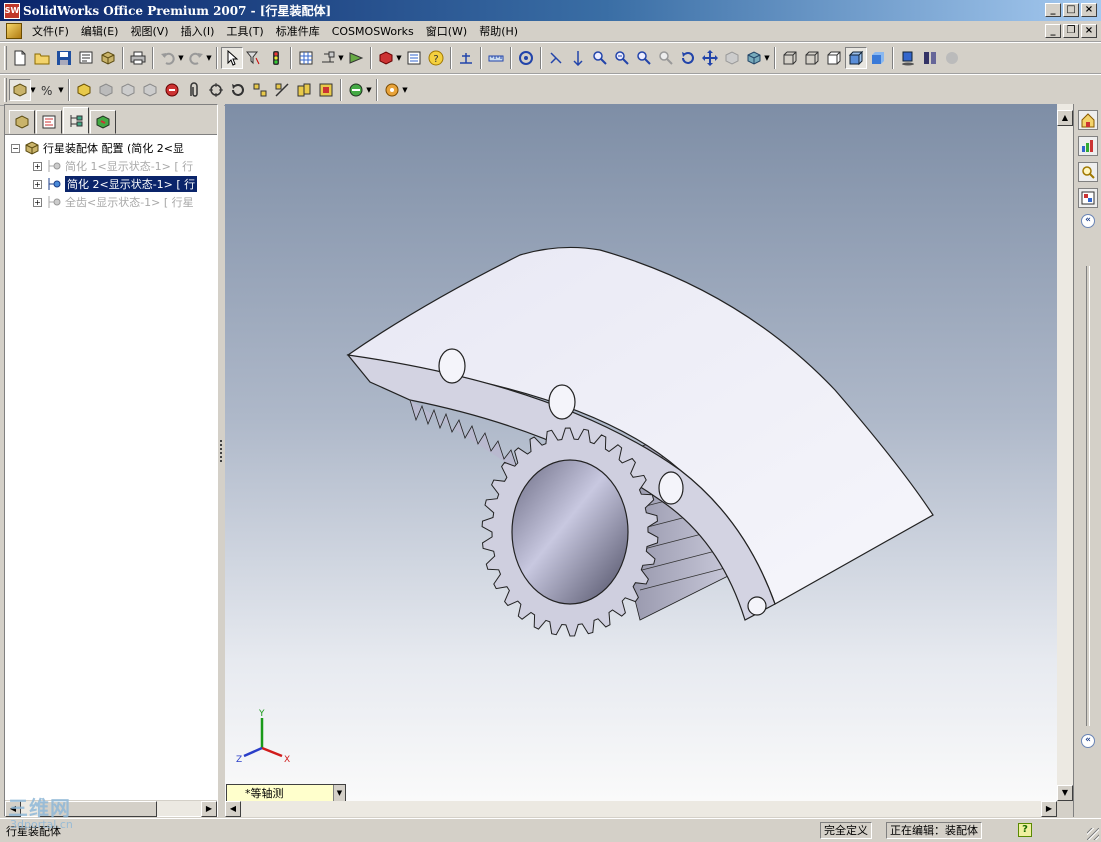 The image size is (1101, 842). I want to click on rebuild-button, so click(276, 58).